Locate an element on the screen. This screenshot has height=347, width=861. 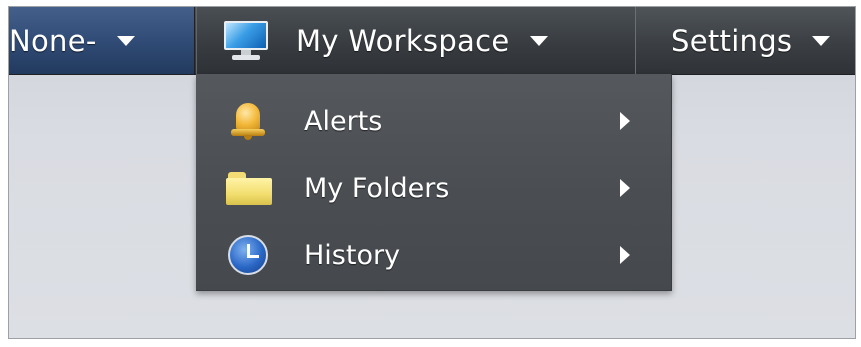
folder-icon is located at coordinates (249, 188).